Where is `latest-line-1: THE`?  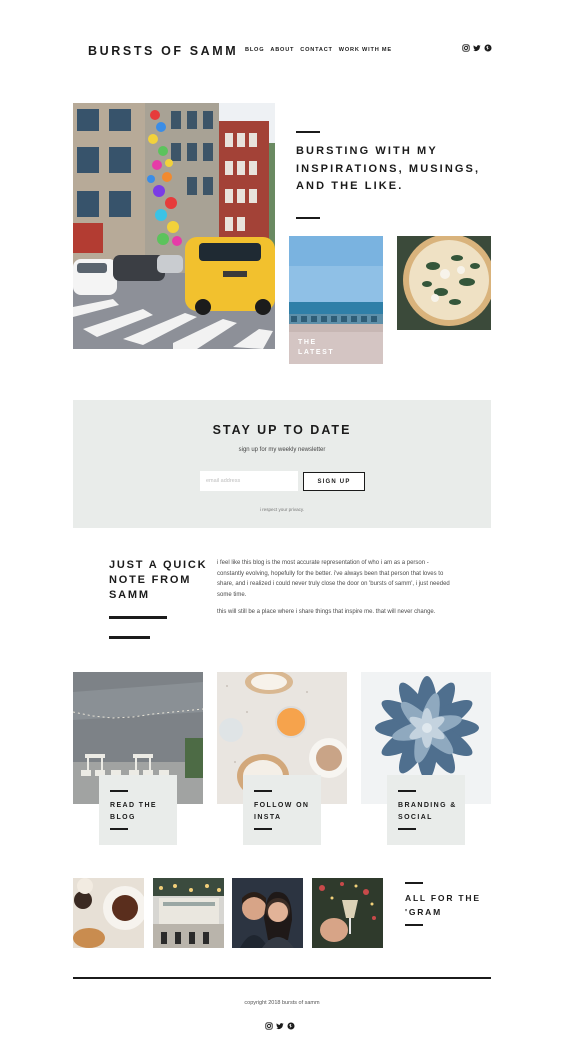 latest-line-1: THE is located at coordinates (307, 342).